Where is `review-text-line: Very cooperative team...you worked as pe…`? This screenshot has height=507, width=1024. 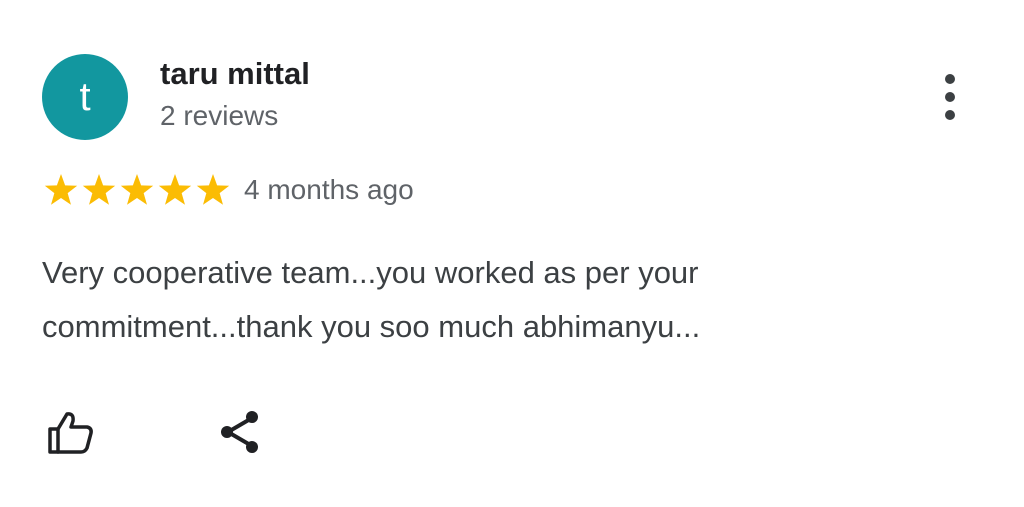 review-text-line: Very cooperative team...you worked as pe… is located at coordinates (370, 272).